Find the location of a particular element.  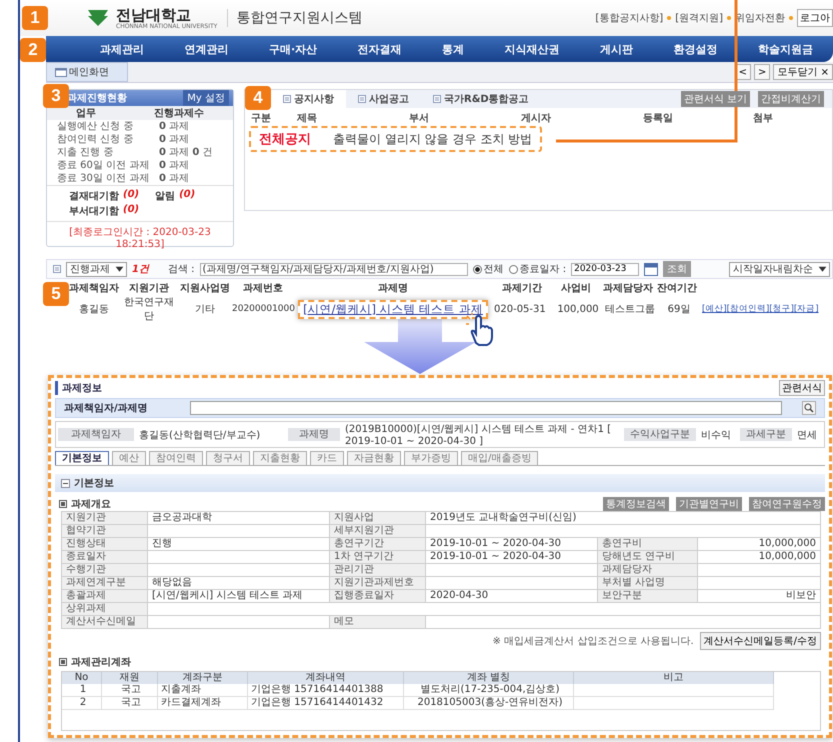

menu-item: 구매·자산 is located at coordinates (293, 49).